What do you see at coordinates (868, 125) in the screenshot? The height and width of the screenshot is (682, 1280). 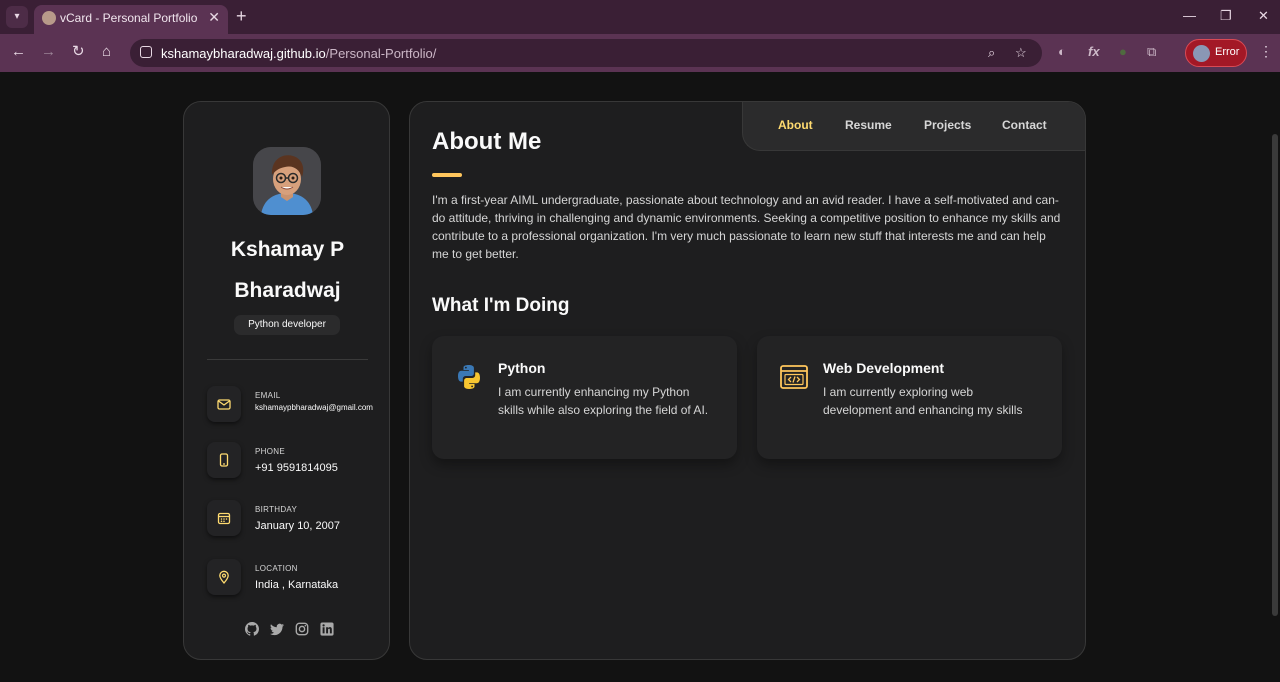 I see `nav-resume: Resume` at bounding box center [868, 125].